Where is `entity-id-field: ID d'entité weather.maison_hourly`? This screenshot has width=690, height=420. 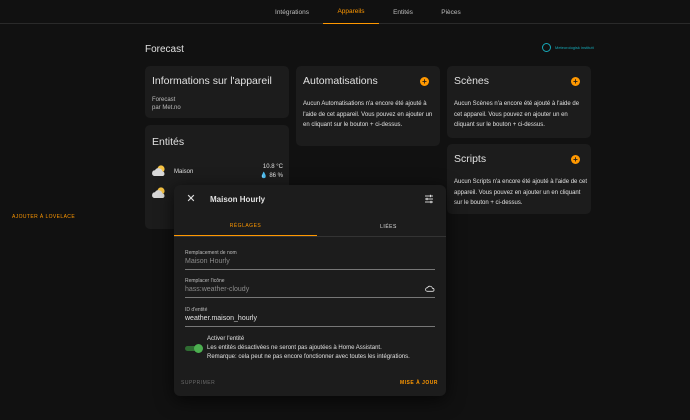
entity-id-field: ID d'entité weather.maison_hourly is located at coordinates (310, 317).